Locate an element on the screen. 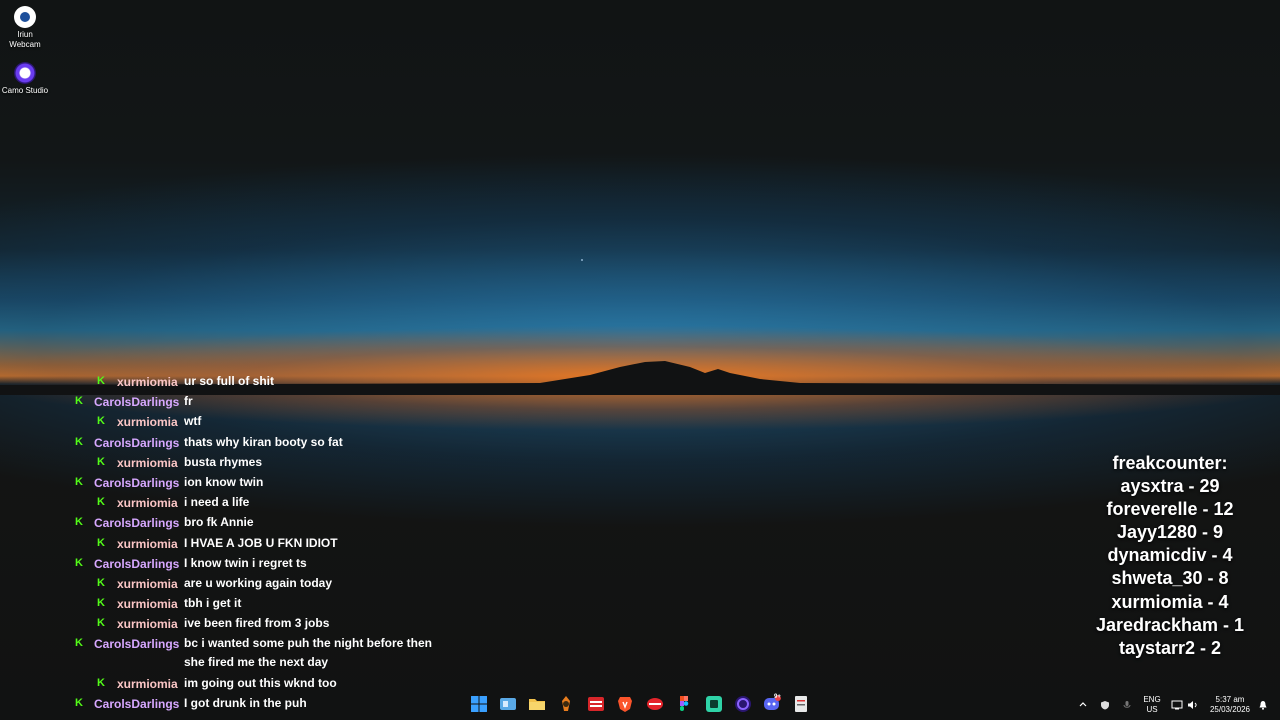 This screenshot has width=1280, height=720. language-label: ENG is located at coordinates (1152, 699).